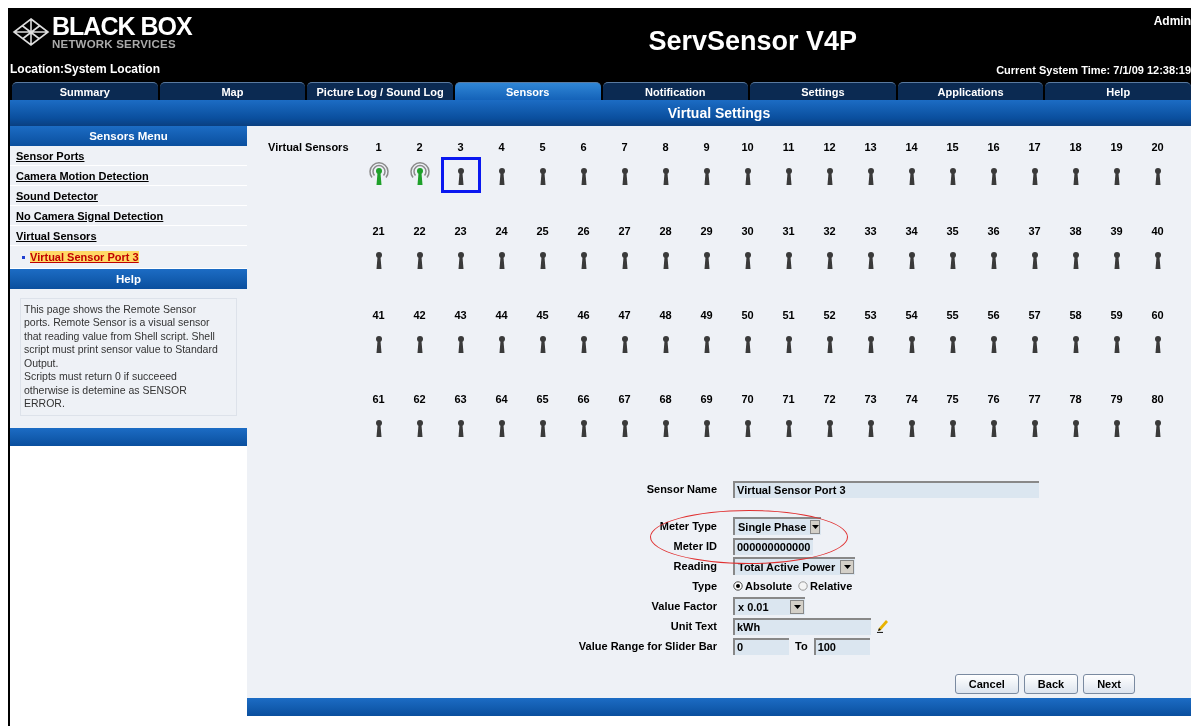  Describe the element at coordinates (788, 147) in the screenshot. I see `sensor-number: 11` at that location.